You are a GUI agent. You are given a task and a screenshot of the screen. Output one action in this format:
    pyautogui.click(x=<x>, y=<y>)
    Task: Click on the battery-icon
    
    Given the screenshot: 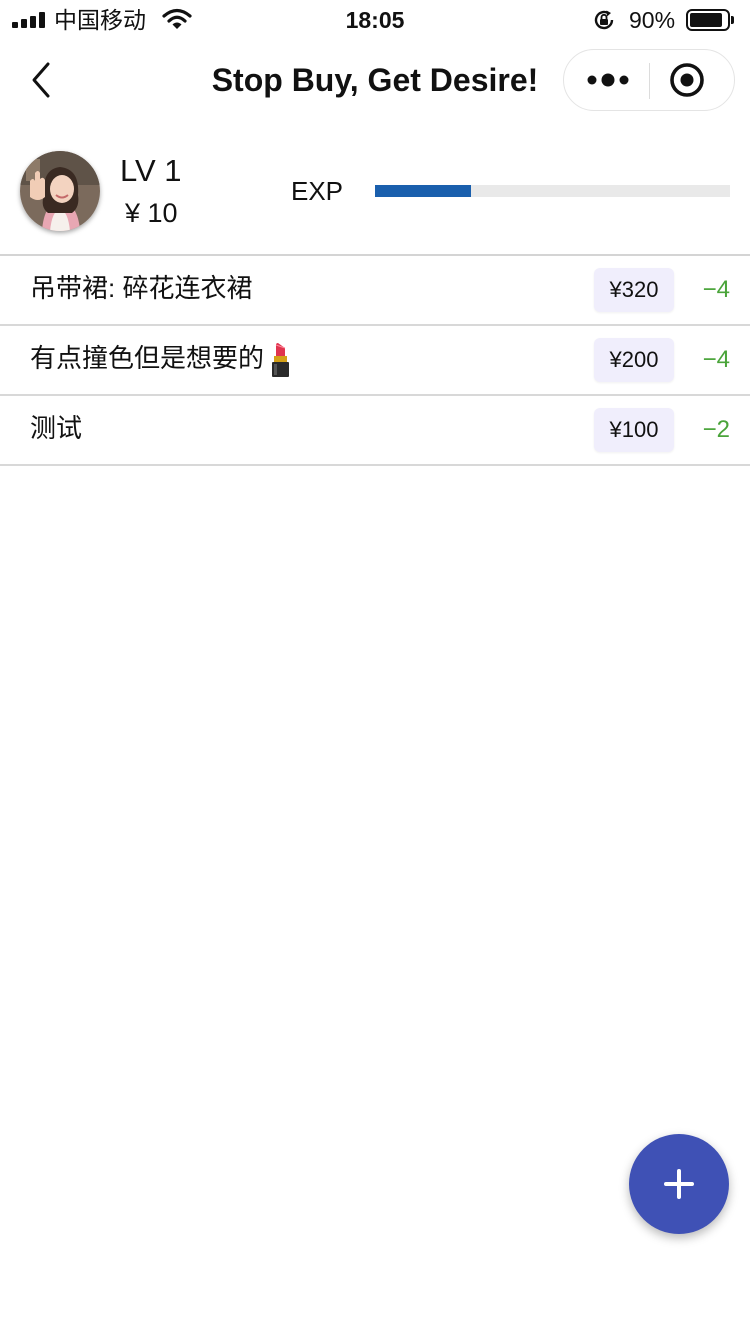 What is the action you would take?
    pyautogui.click(x=708, y=20)
    